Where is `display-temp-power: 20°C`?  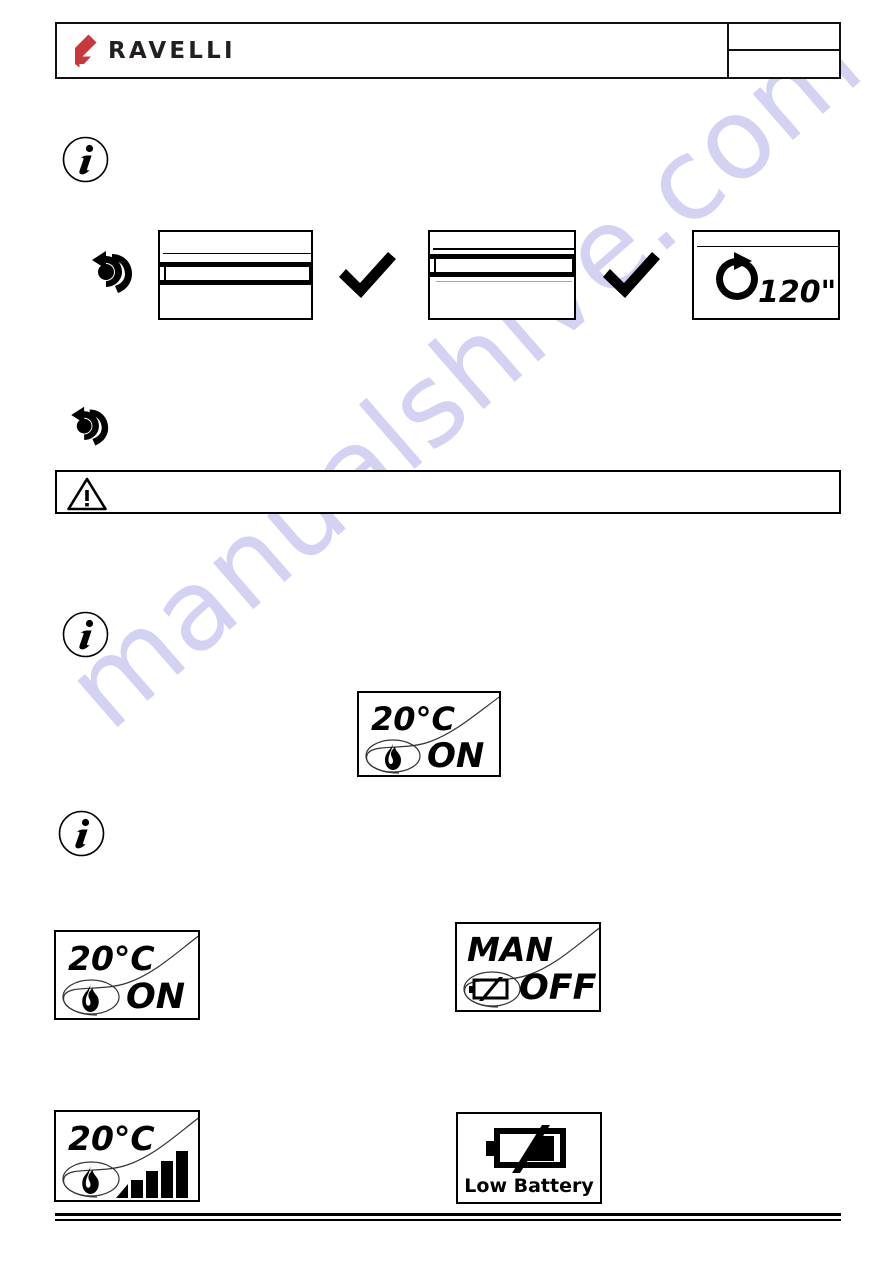
display-temp-power: 20°C is located at coordinates (127, 1156).